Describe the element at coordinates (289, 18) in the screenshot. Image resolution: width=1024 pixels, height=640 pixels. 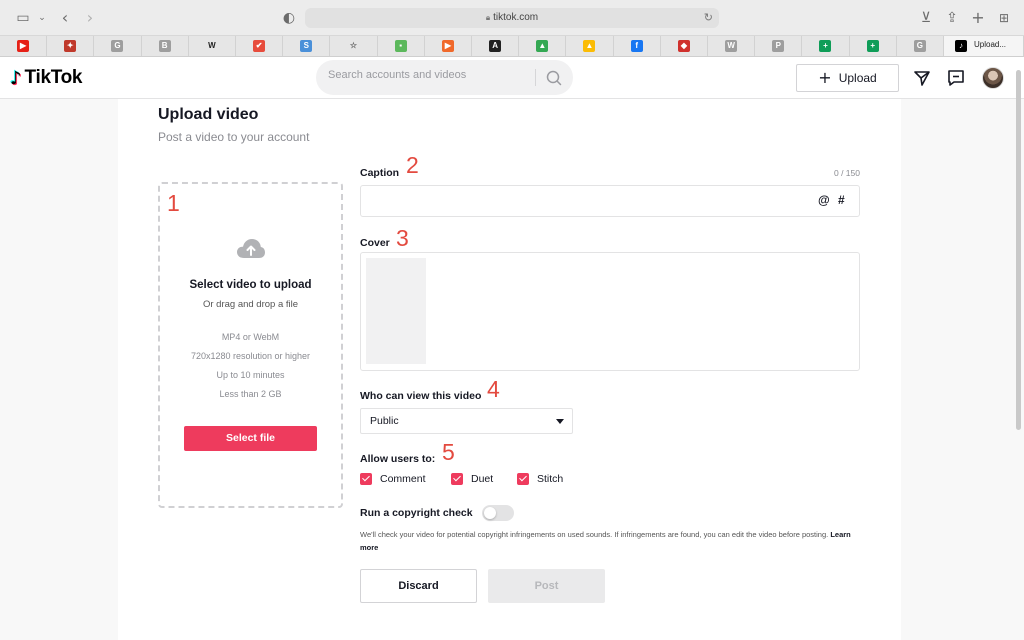
I see `privacy-shield-icon: ◐` at that location.